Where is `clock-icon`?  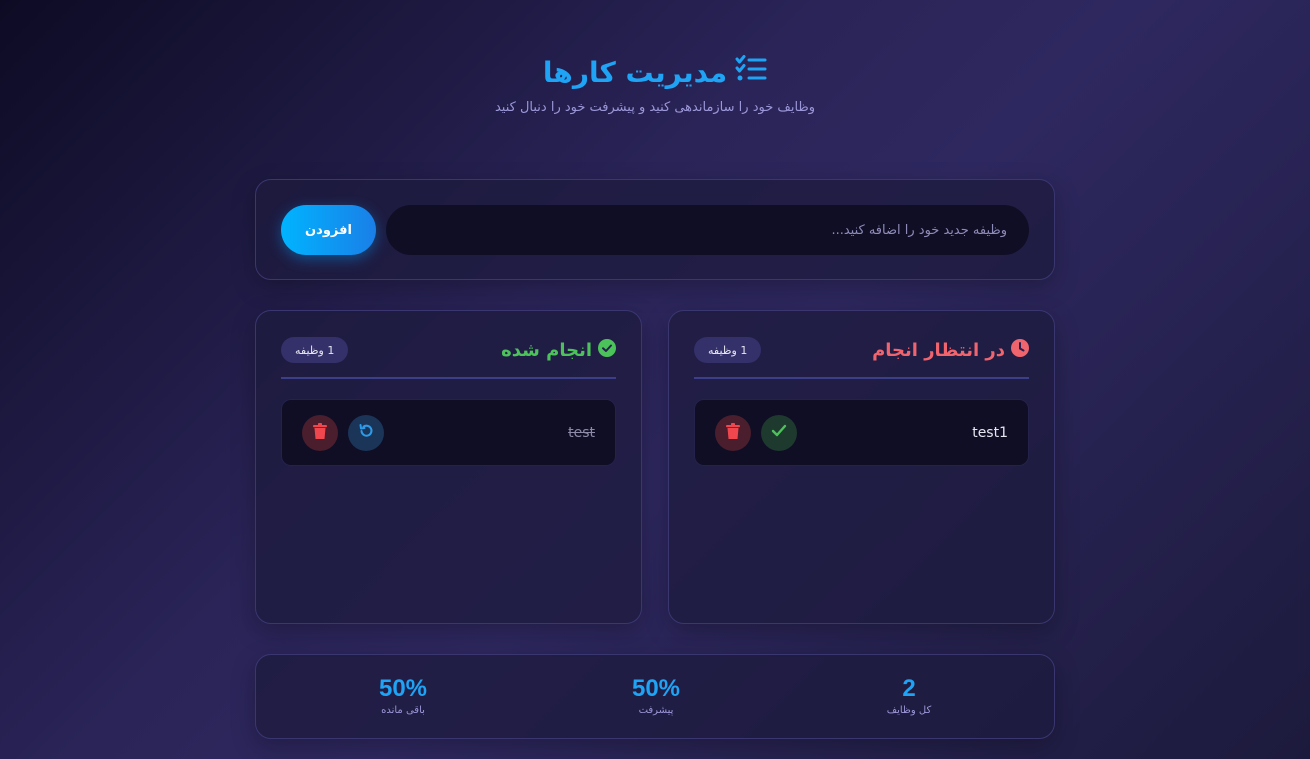 clock-icon is located at coordinates (1020, 350).